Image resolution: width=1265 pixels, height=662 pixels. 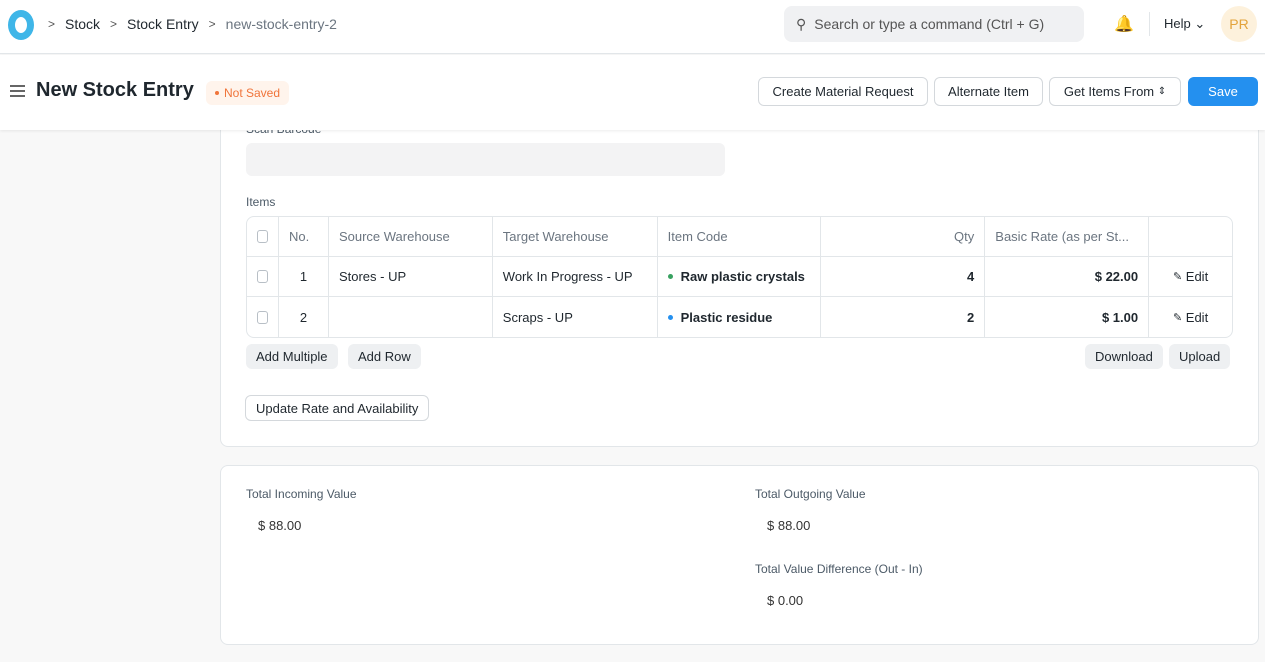 I want to click on bell-icon: 🔔, so click(x=1124, y=24).